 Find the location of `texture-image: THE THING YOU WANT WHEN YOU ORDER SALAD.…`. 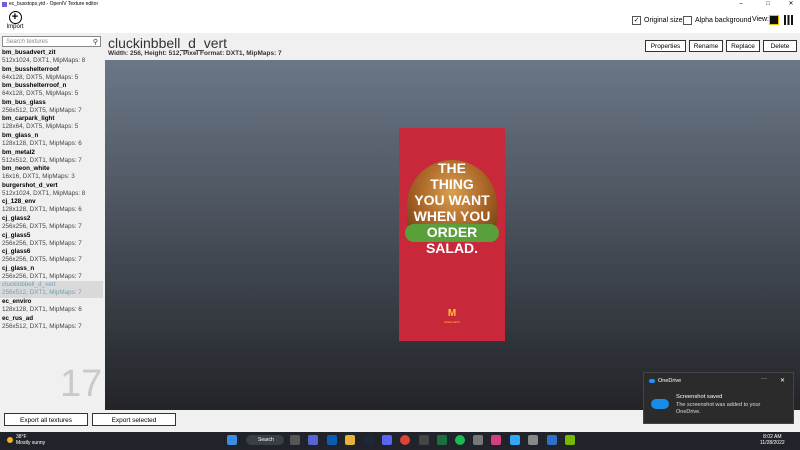

texture-image: THE THING YOU WANT WHEN YOU ORDER SALAD.… is located at coordinates (452, 234).